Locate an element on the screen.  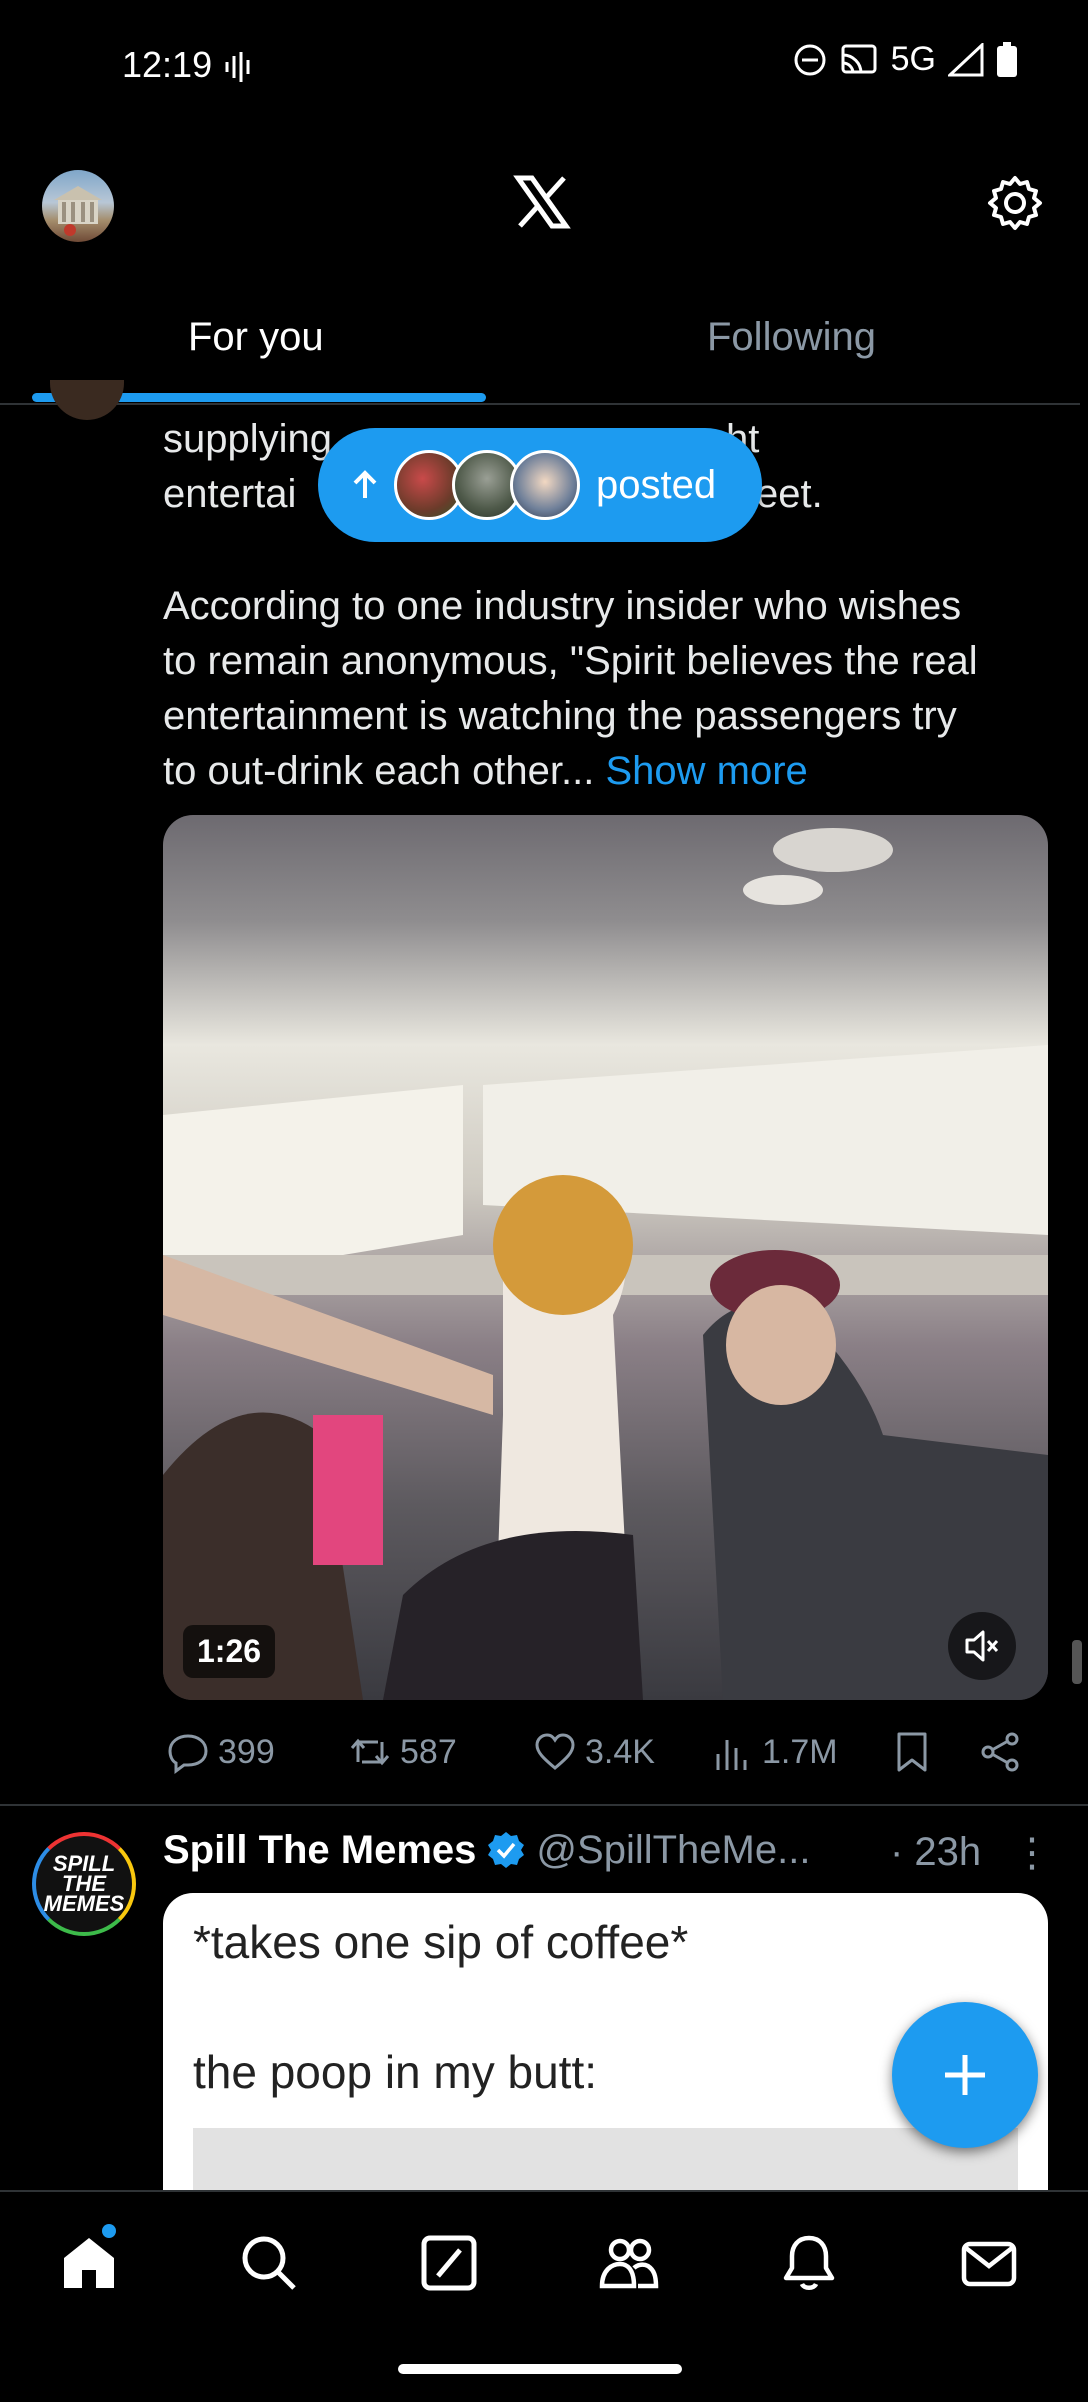
bookmark-icon is located at coordinates (912, 1752).